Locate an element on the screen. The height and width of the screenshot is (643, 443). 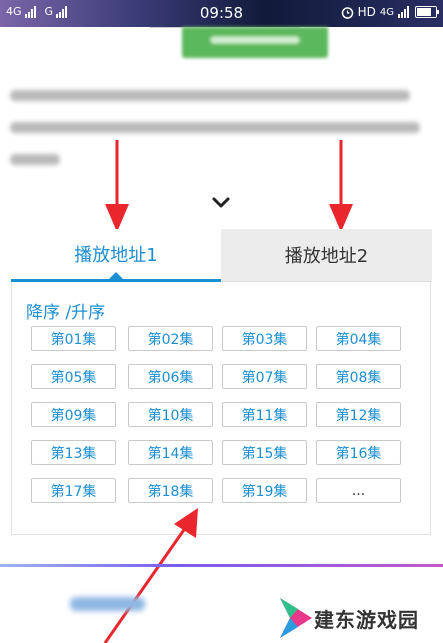
watermark-text: 建东游戏园 is located at coordinates (366, 620).